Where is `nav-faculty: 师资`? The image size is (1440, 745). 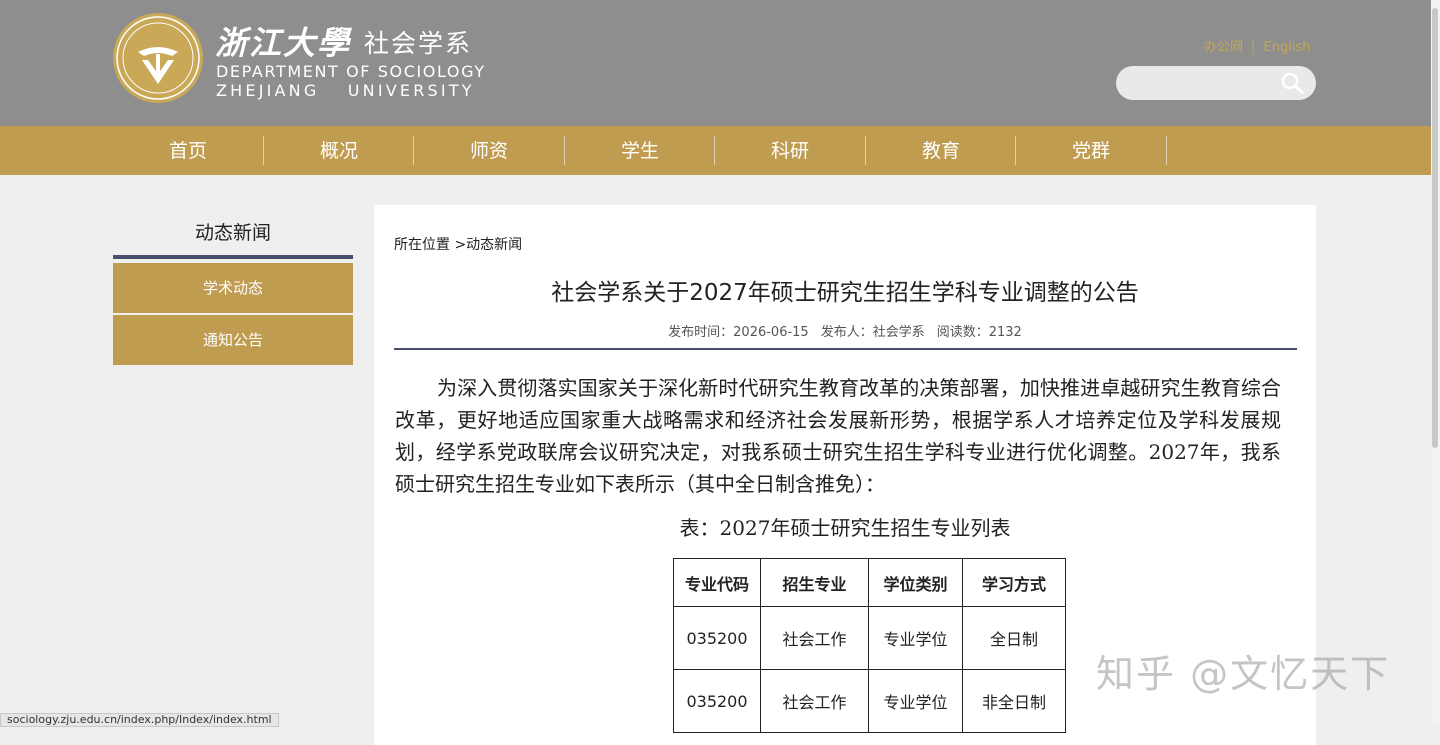 nav-faculty: 师资 is located at coordinates (489, 150).